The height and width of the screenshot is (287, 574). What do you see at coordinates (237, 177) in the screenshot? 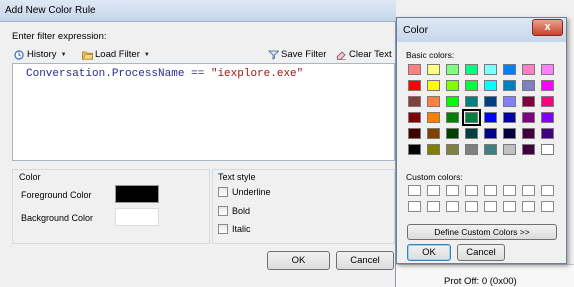
I see `text-style-group-title: Text style` at bounding box center [237, 177].